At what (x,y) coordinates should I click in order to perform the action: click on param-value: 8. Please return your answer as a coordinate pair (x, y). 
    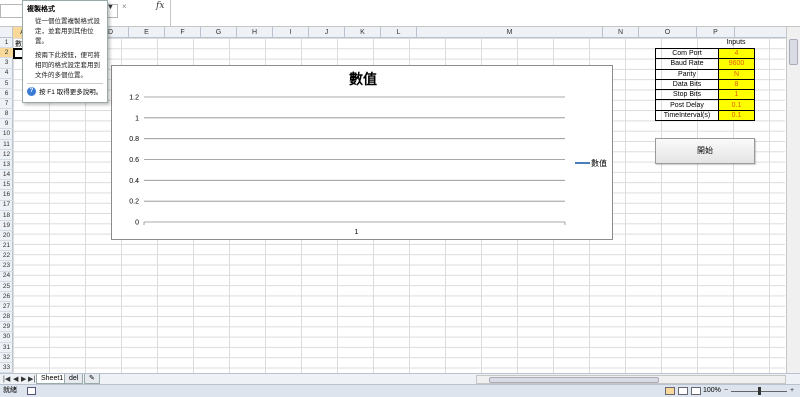
    Looking at the image, I should click on (736, 84).